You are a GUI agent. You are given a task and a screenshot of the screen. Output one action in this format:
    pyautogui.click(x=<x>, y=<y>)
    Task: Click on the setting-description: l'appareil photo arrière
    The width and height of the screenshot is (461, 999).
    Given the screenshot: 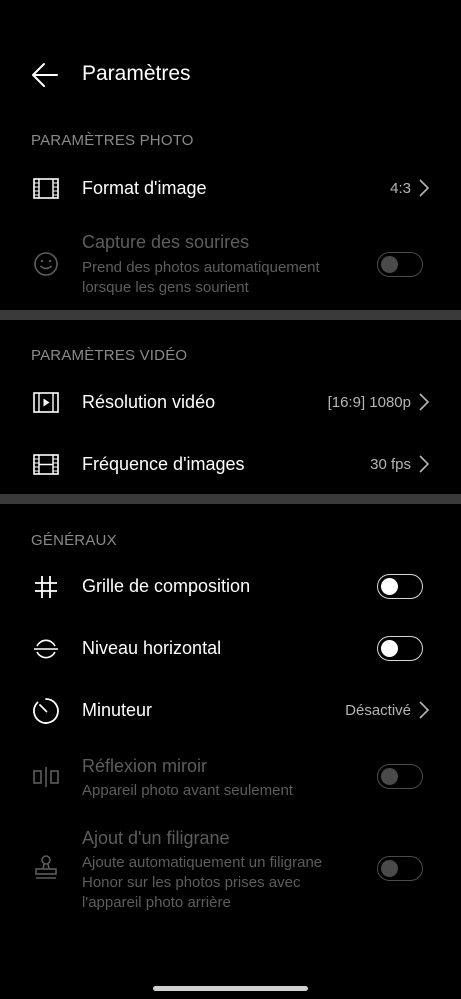 What is the action you would take?
    pyautogui.click(x=156, y=902)
    